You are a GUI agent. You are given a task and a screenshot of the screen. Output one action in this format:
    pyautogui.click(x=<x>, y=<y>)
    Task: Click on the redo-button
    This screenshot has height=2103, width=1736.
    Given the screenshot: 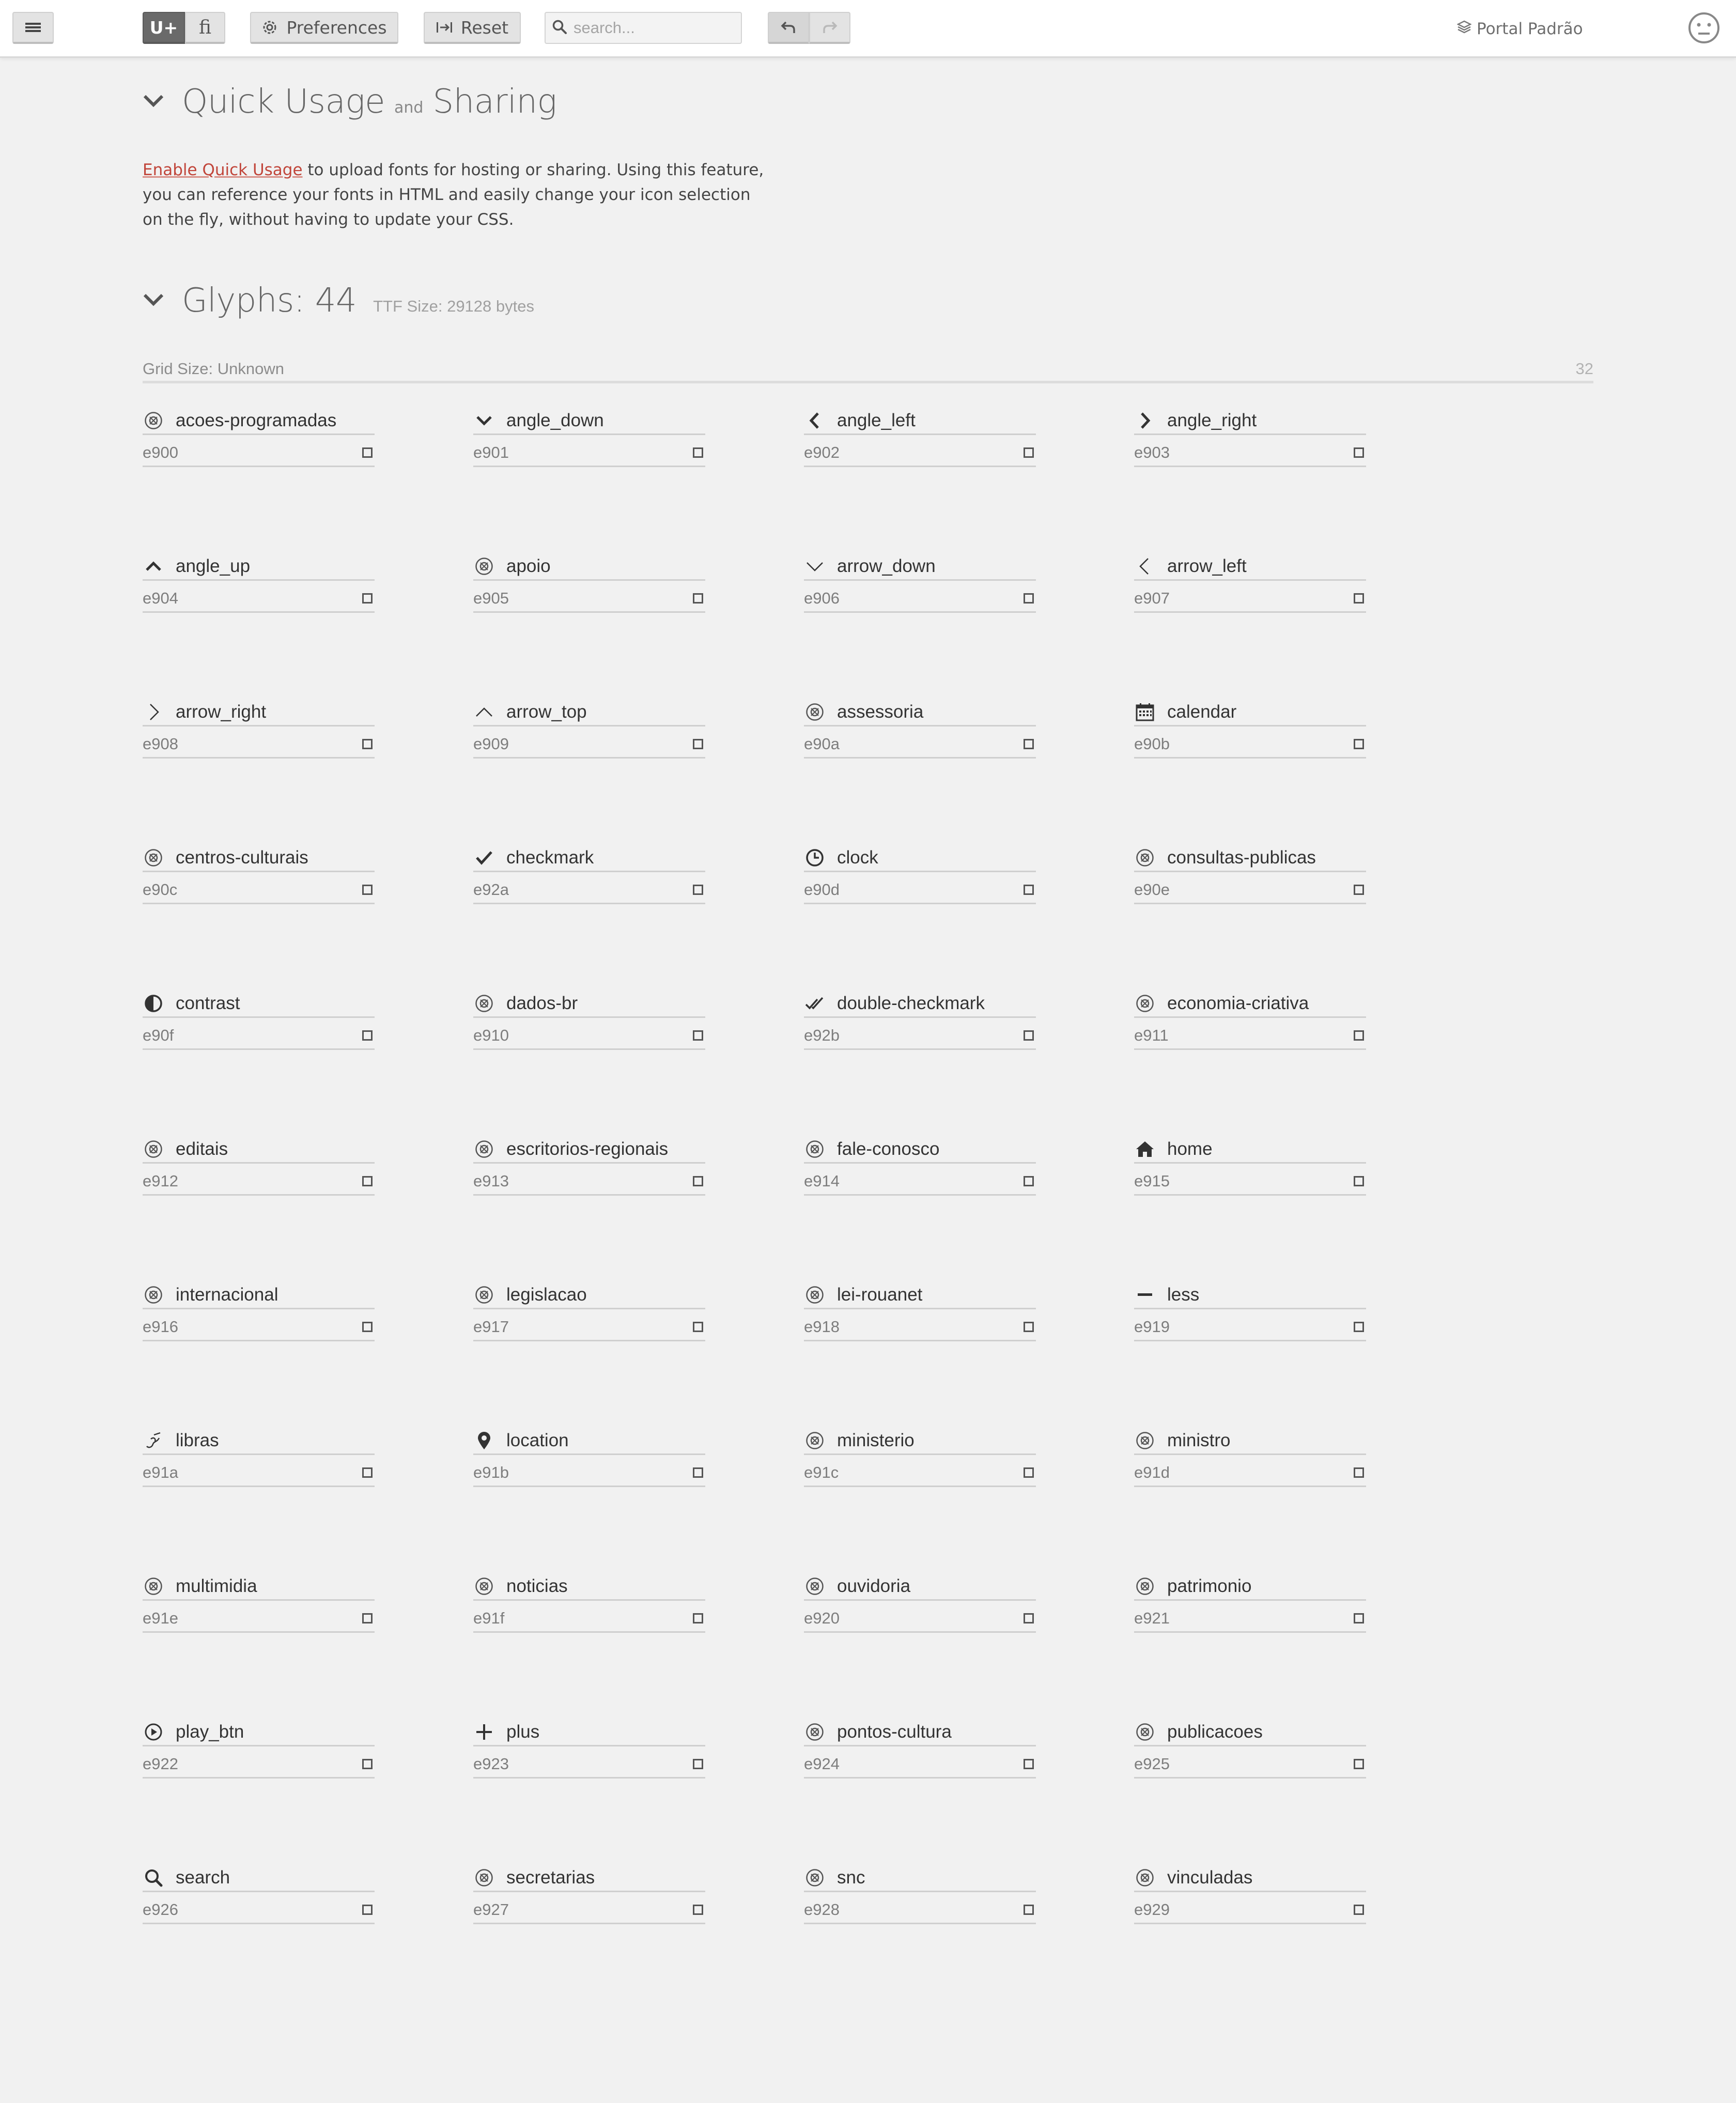 What is the action you would take?
    pyautogui.click(x=830, y=28)
    